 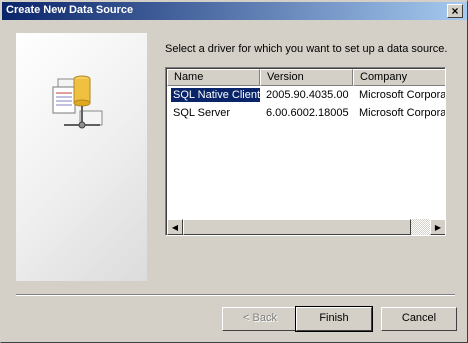 I want to click on close-button: ×, so click(x=455, y=11).